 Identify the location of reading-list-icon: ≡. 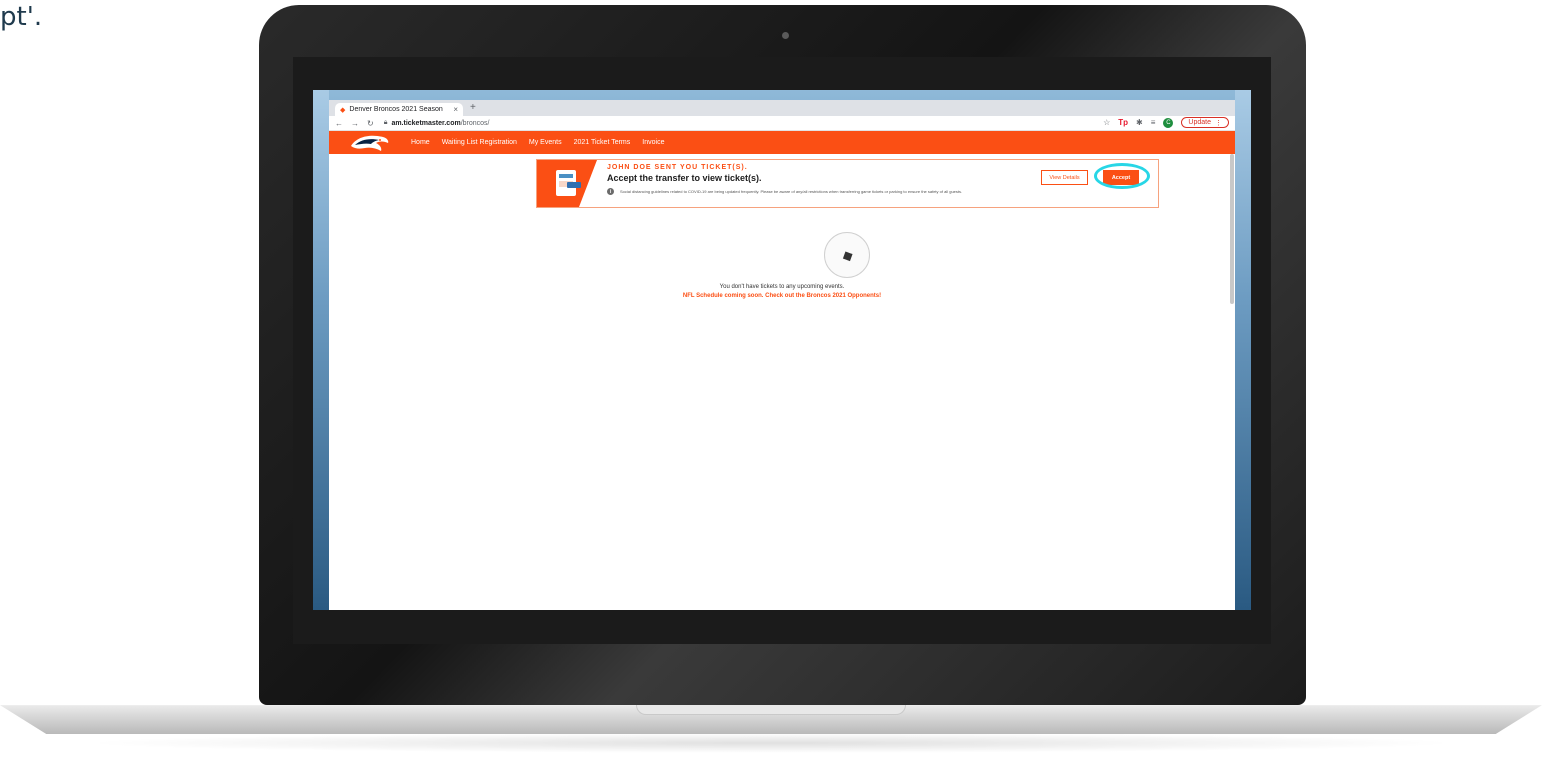
(1153, 122).